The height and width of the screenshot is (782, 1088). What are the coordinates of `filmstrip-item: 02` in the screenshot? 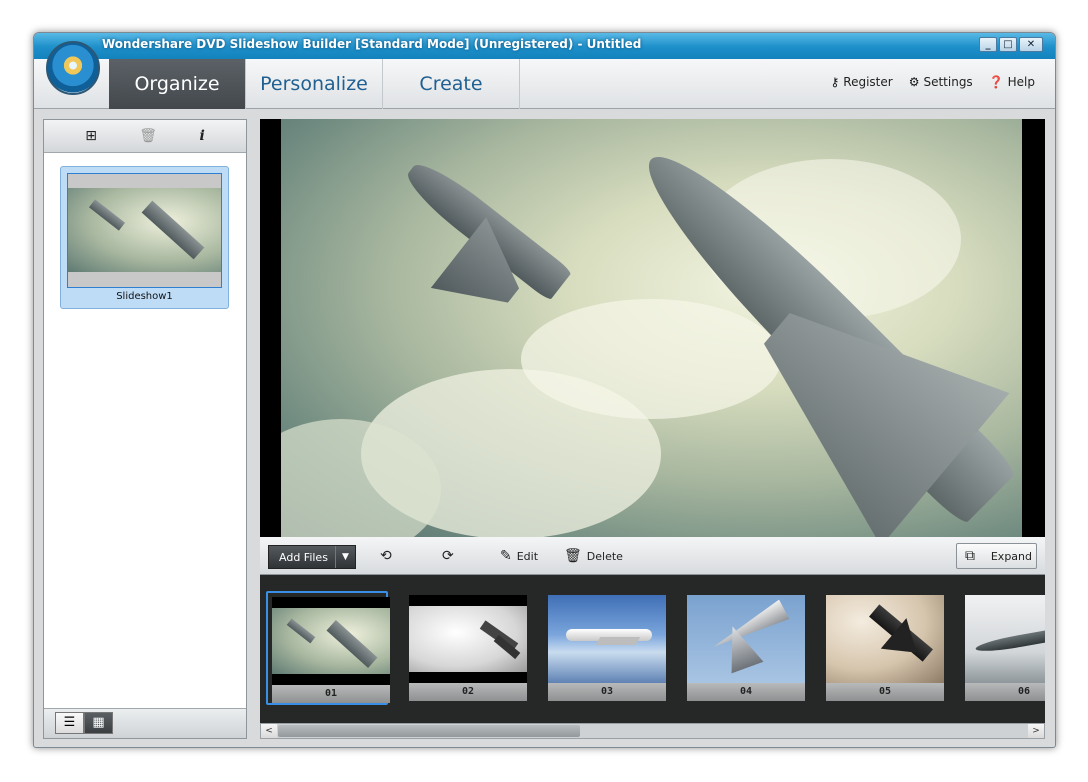 It's located at (466, 648).